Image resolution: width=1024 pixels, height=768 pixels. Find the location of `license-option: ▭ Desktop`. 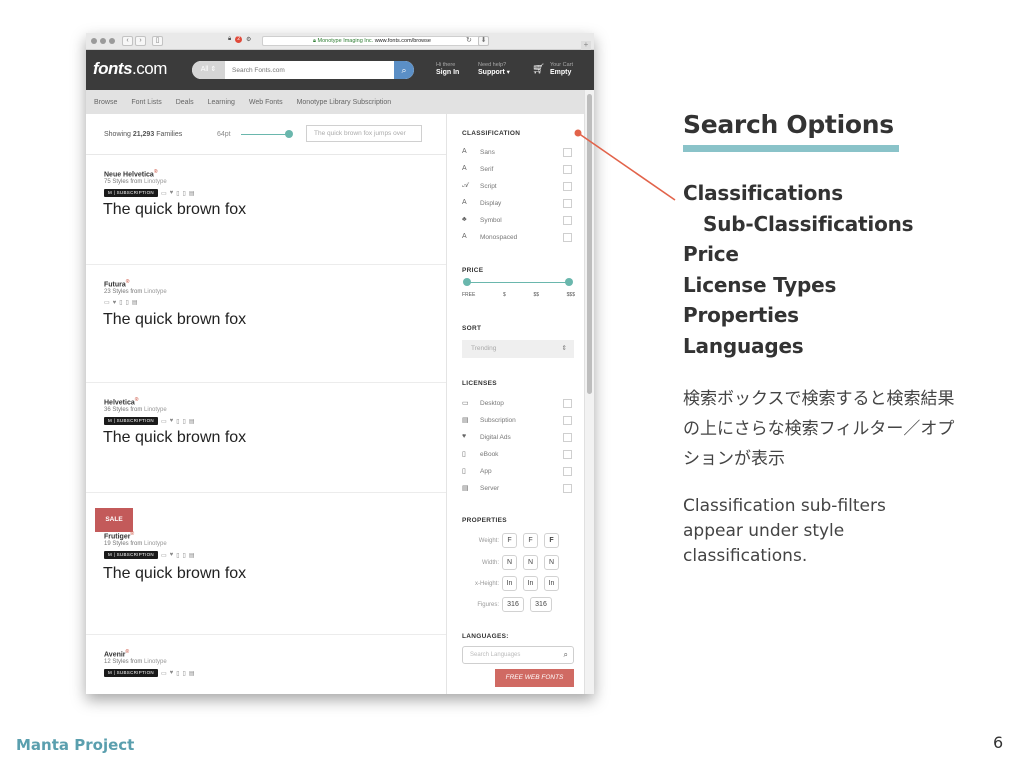

license-option: ▭ Desktop is located at coordinates (515, 403).